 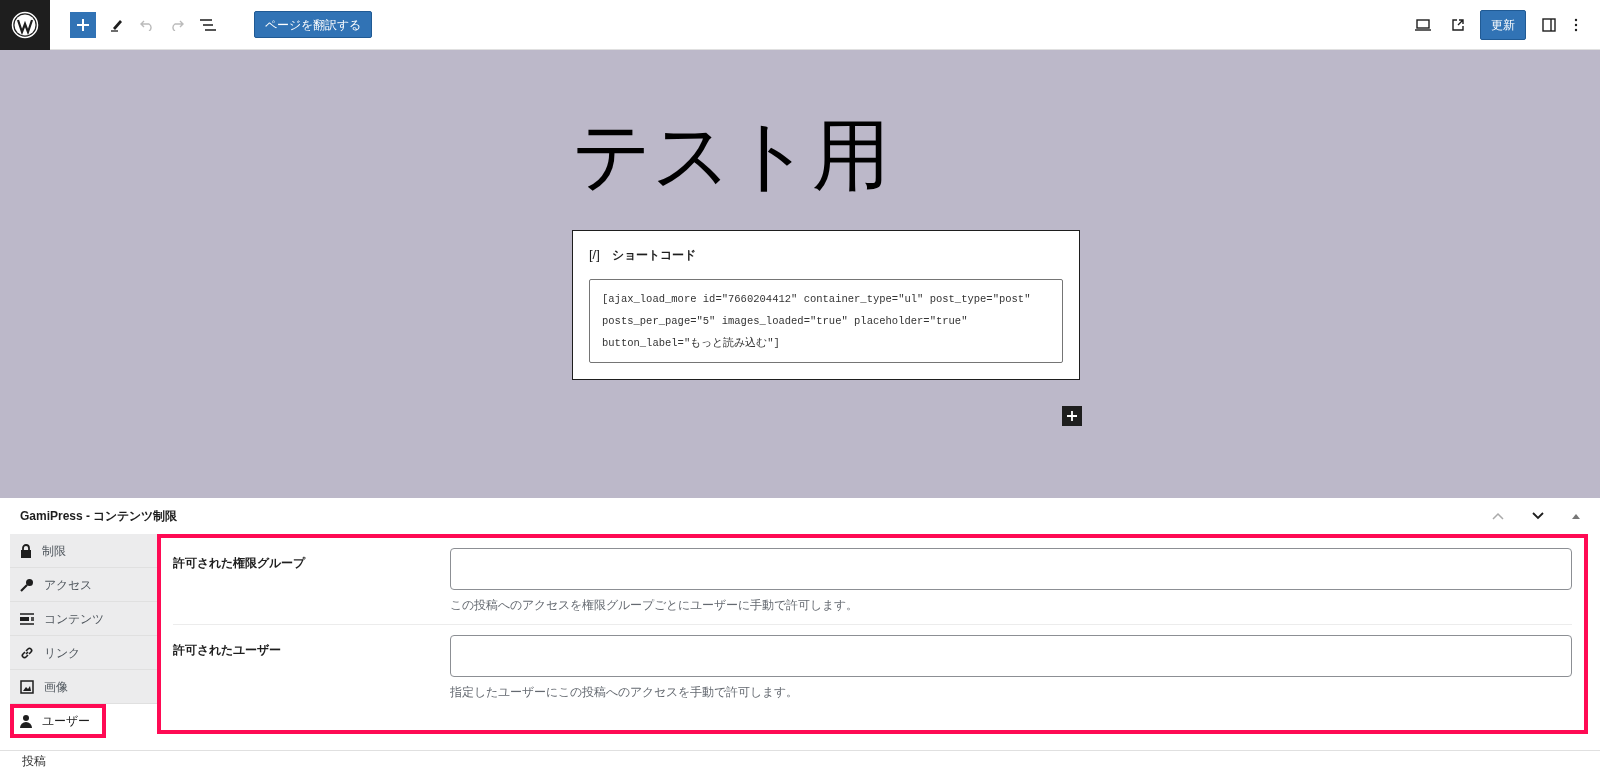 I want to click on meta-box-title: GamiPress - コンテンツ制限, so click(x=99, y=516).